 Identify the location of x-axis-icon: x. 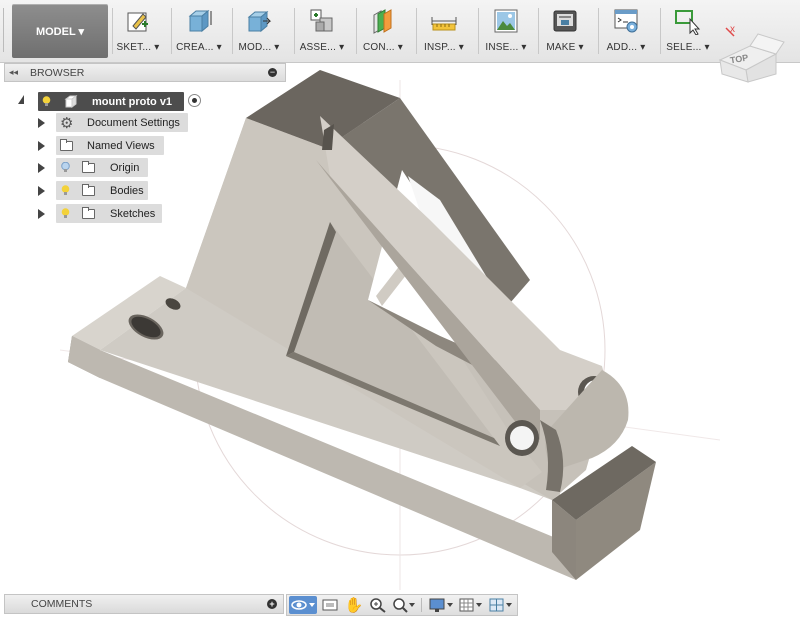
(732, 29).